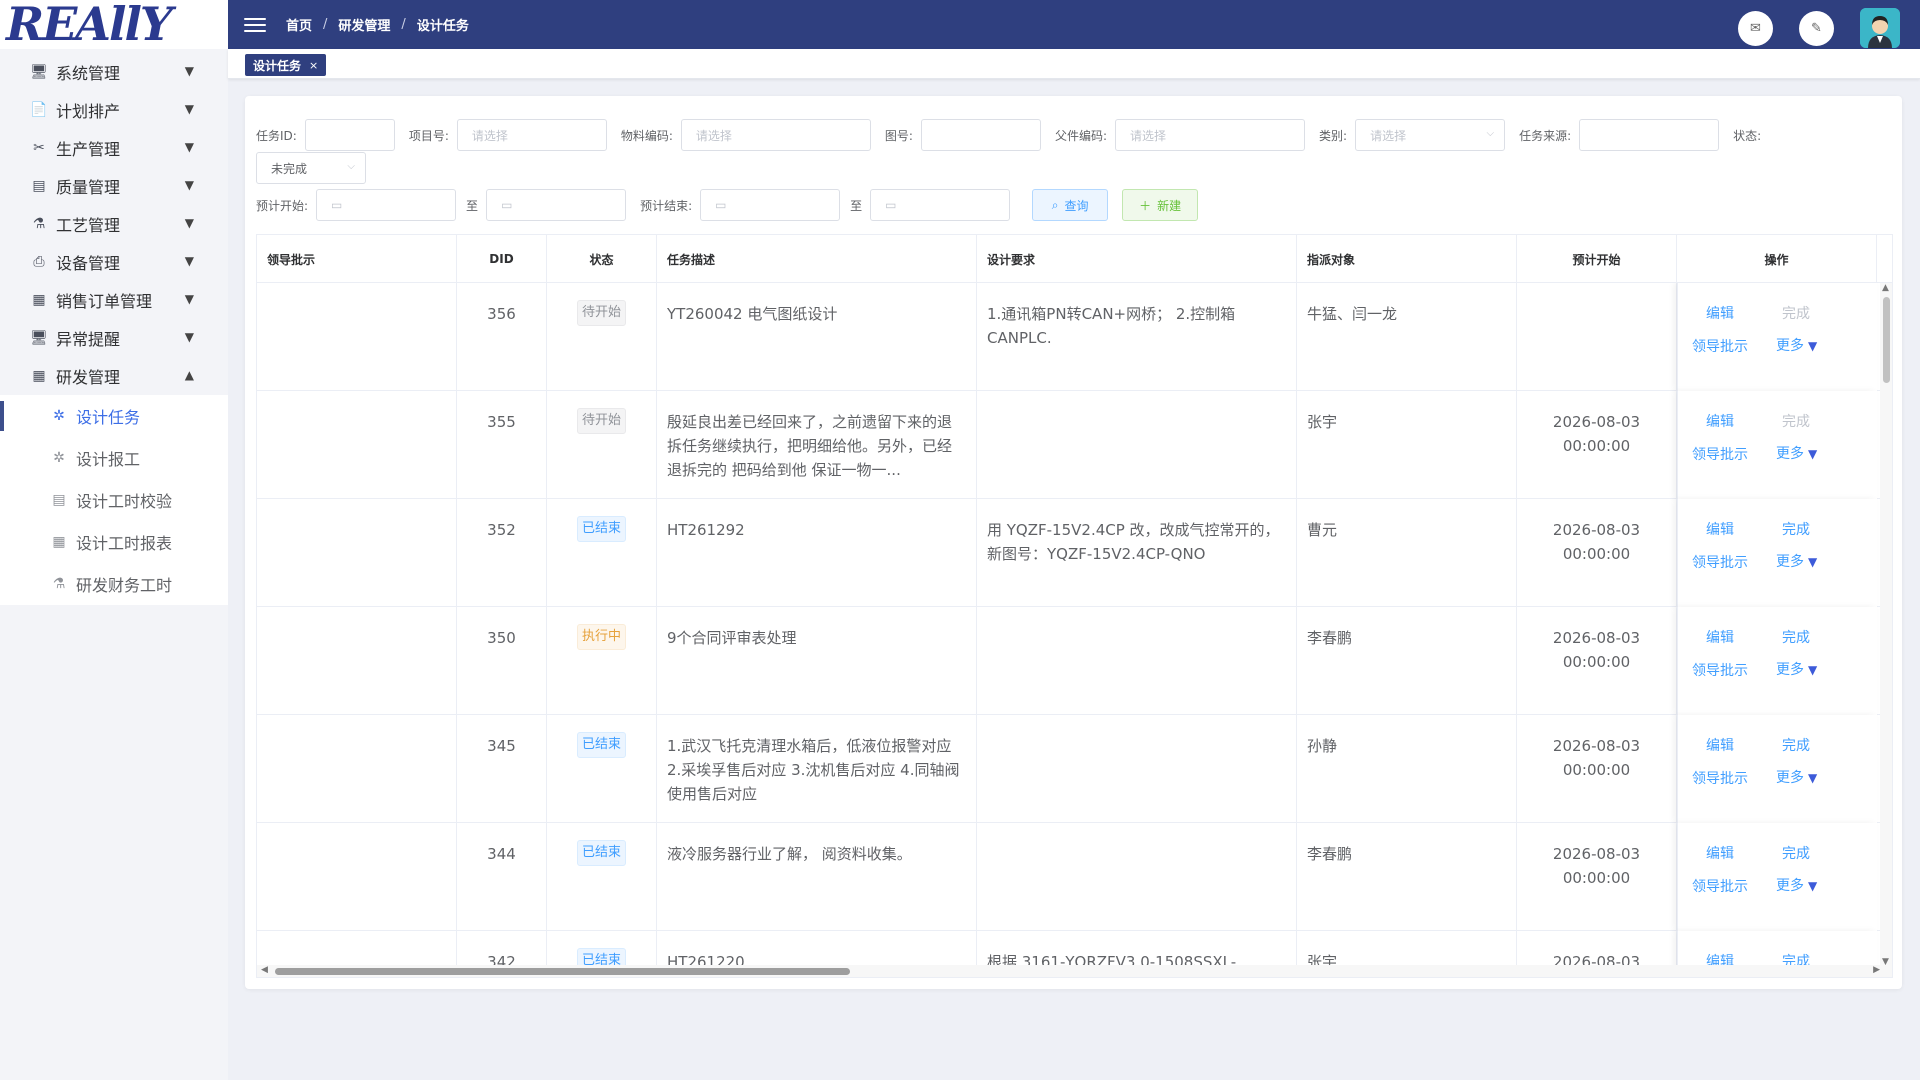  What do you see at coordinates (1070, 205) in the screenshot?
I see `query-button: ⌕ 查询` at bounding box center [1070, 205].